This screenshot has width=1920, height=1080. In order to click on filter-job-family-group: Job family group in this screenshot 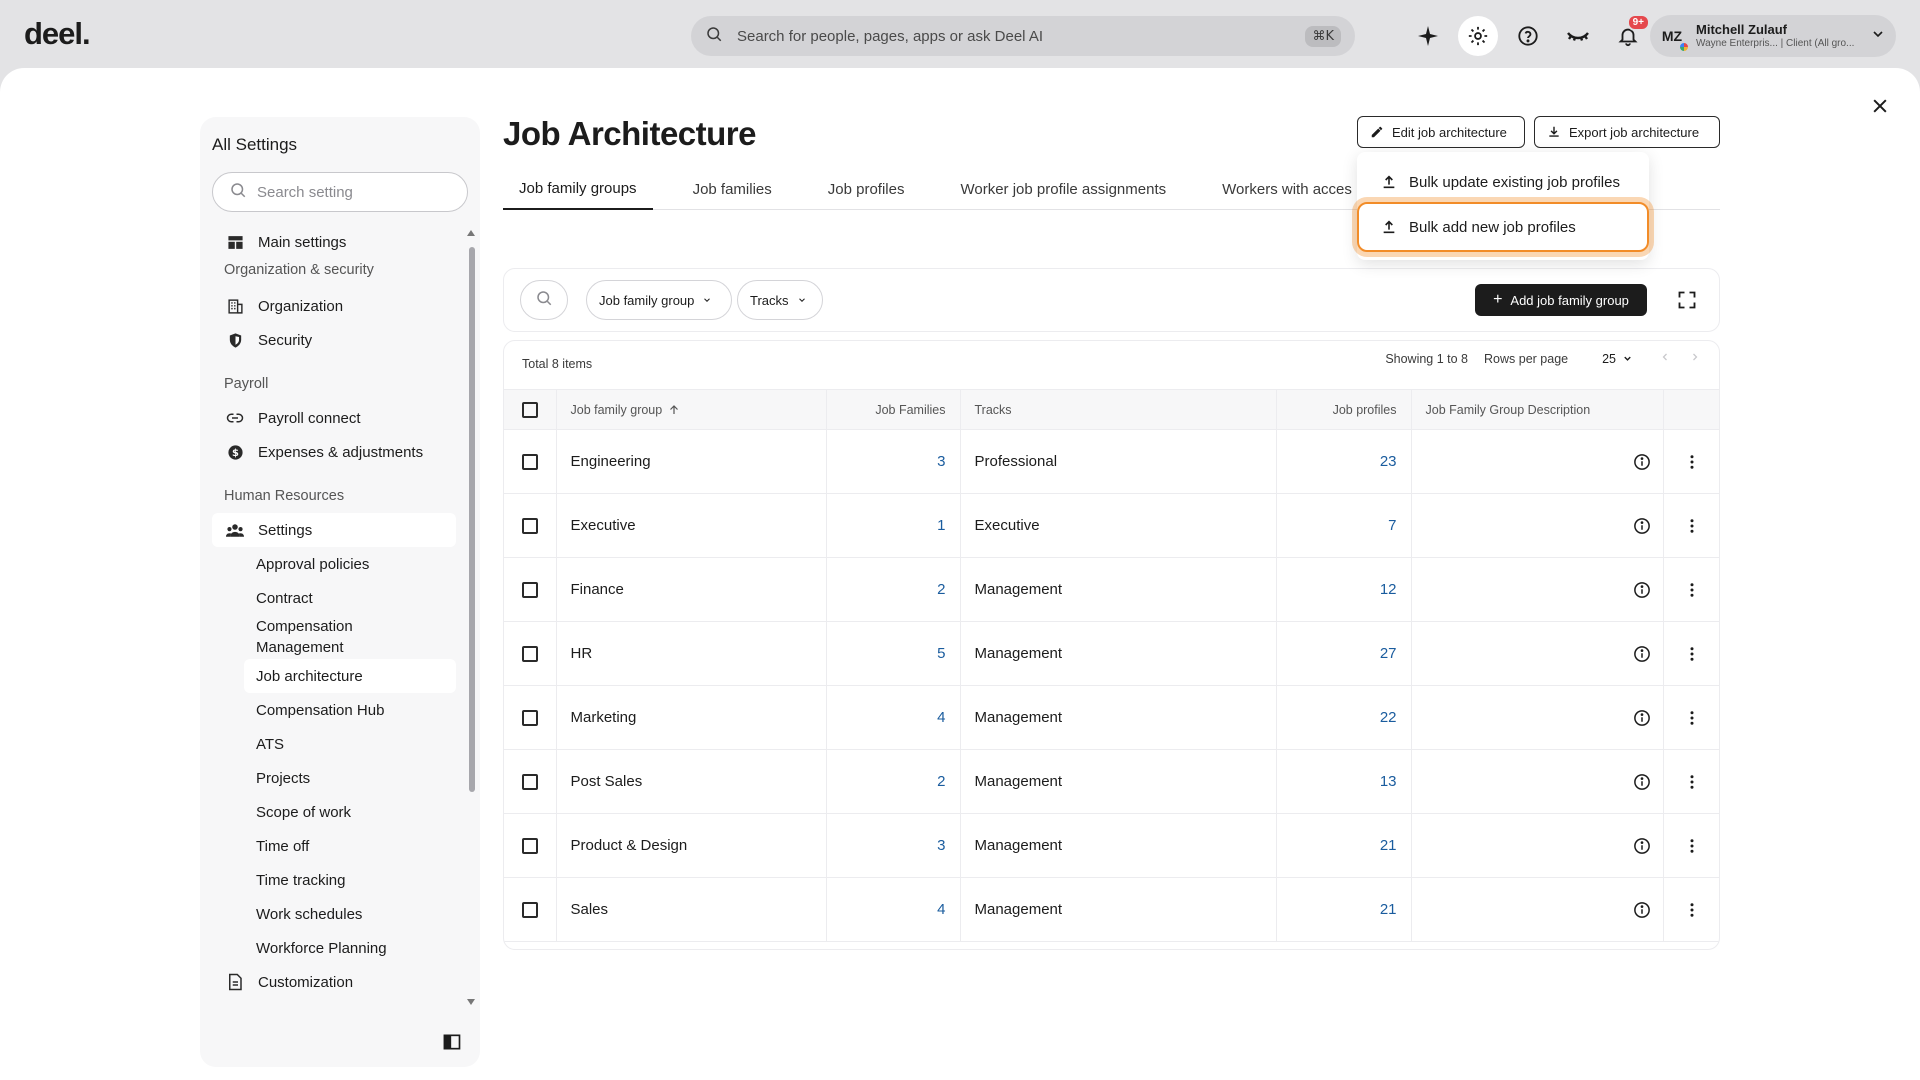, I will do `click(659, 300)`.